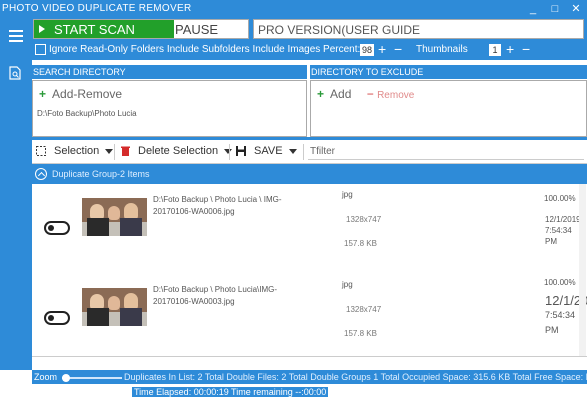 The width and height of the screenshot is (587, 400). I want to click on selection-label: Selection, so click(77, 151).